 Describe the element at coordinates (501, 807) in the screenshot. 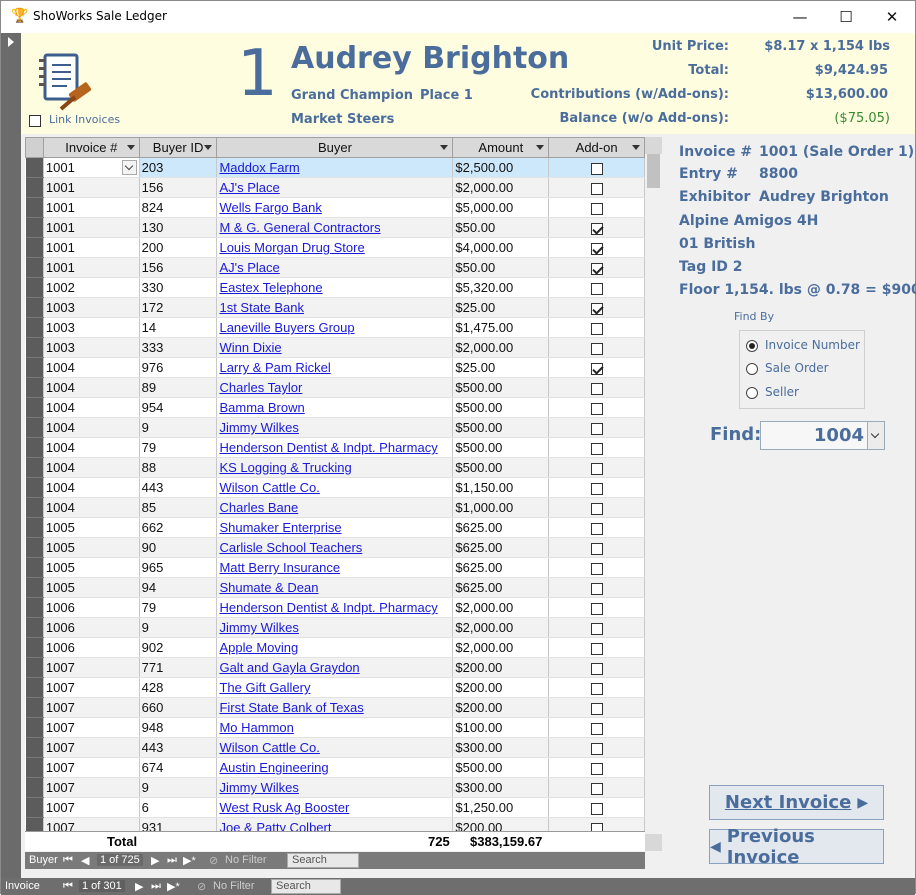

I see `amount-cell: $1,250.00` at that location.